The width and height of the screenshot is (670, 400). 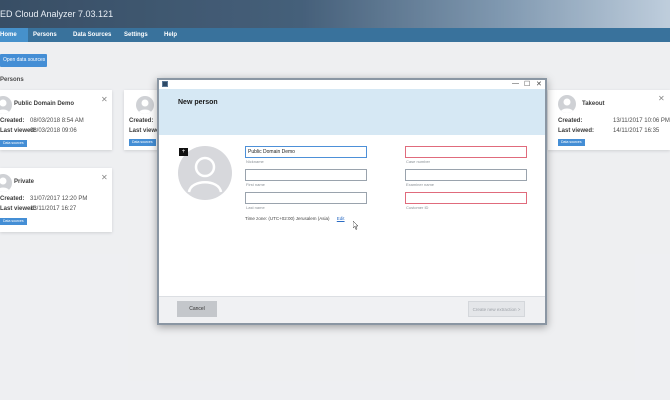 I want to click on nickname-caption: Nickname, so click(x=255, y=161).